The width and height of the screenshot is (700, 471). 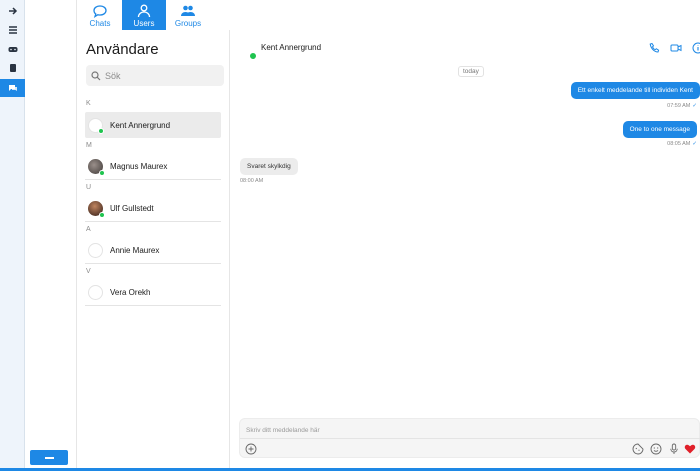 I want to click on section-letter: K, so click(x=88, y=103).